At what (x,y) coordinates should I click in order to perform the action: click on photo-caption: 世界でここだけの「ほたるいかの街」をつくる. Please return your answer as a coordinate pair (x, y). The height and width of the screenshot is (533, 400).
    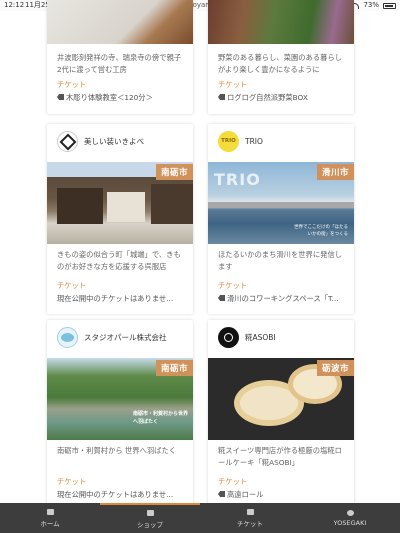
    Looking at the image, I should click on (321, 231).